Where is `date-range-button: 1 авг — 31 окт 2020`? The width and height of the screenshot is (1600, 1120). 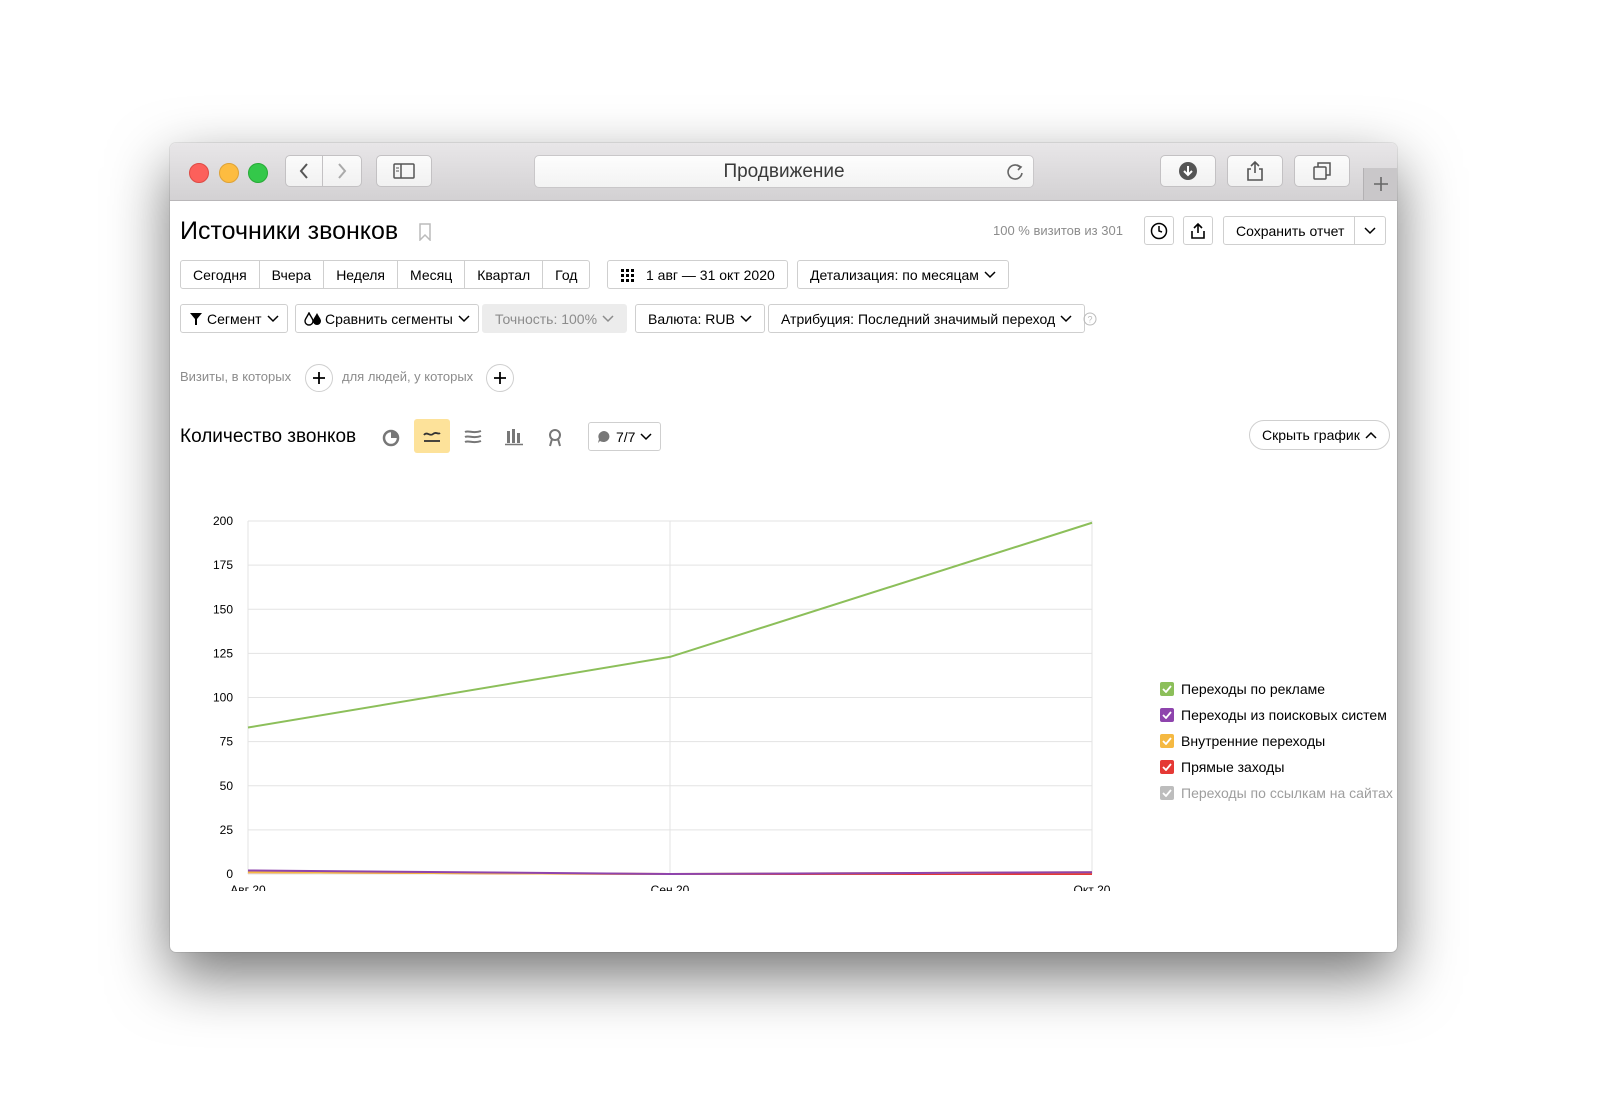 date-range-button: 1 авг — 31 окт 2020 is located at coordinates (697, 274).